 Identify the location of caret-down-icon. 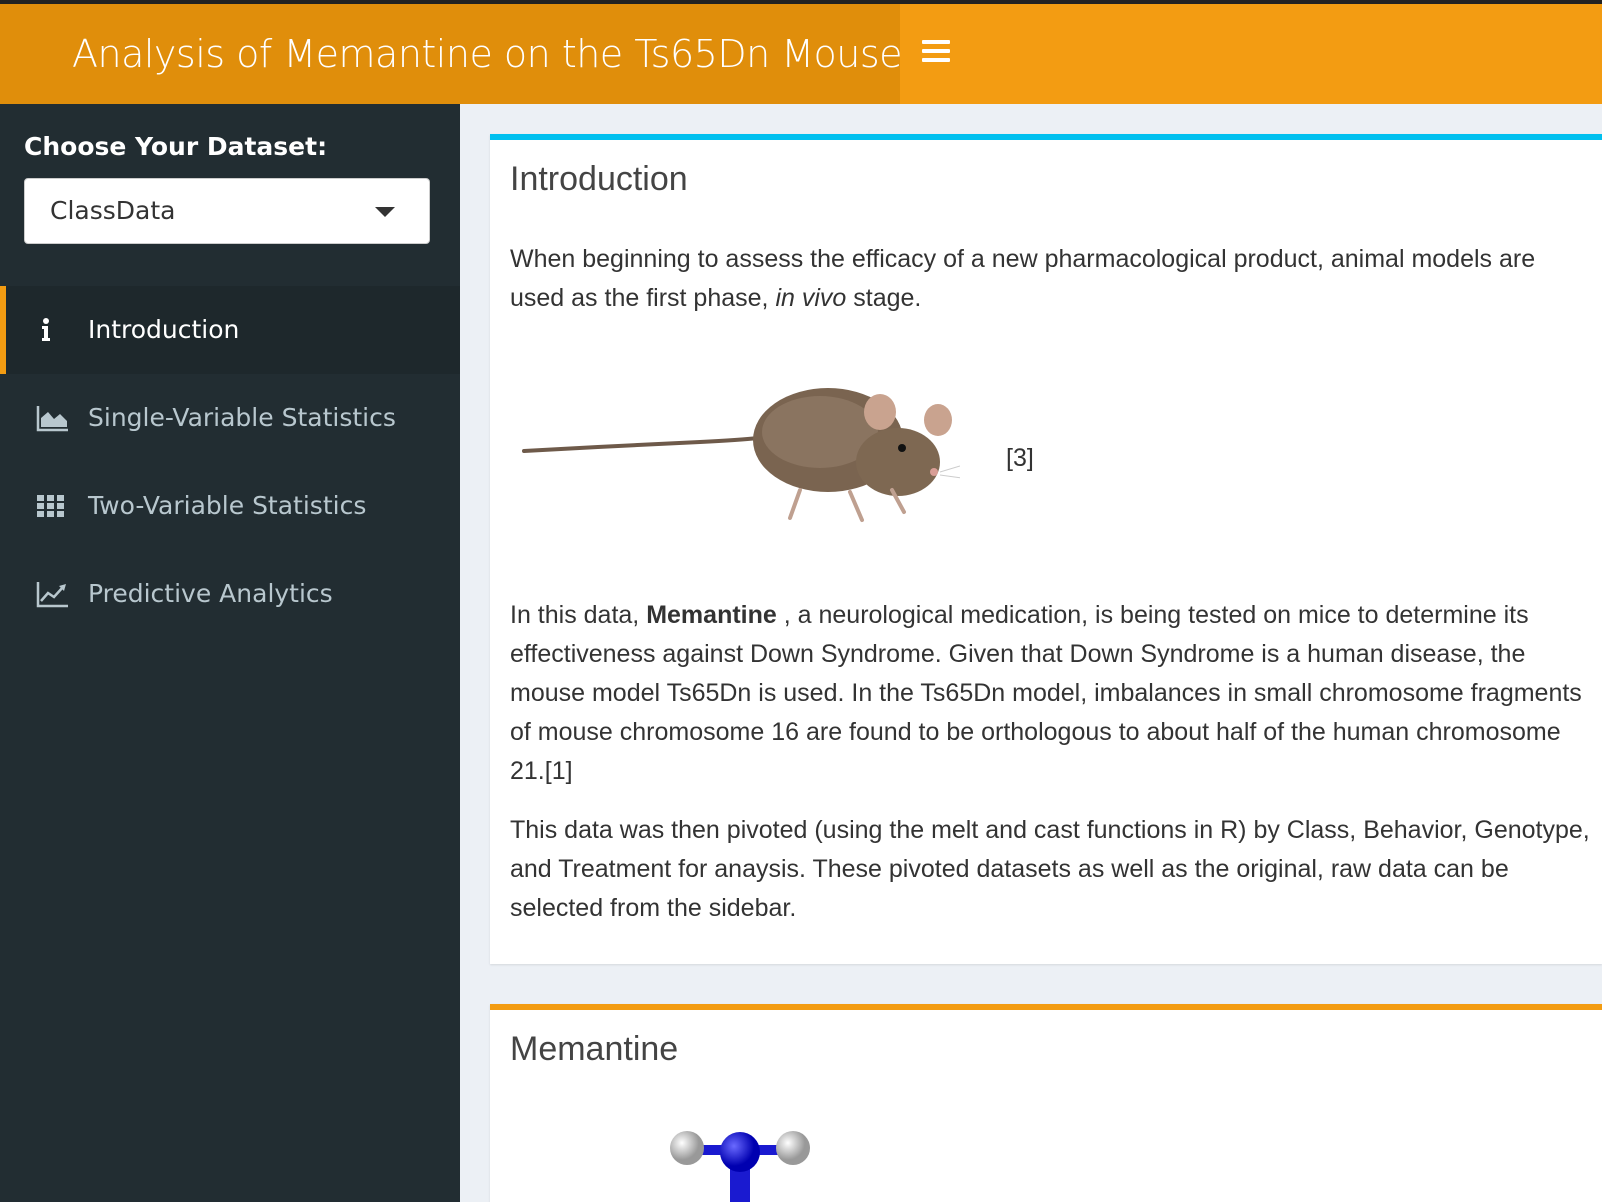
(385, 212).